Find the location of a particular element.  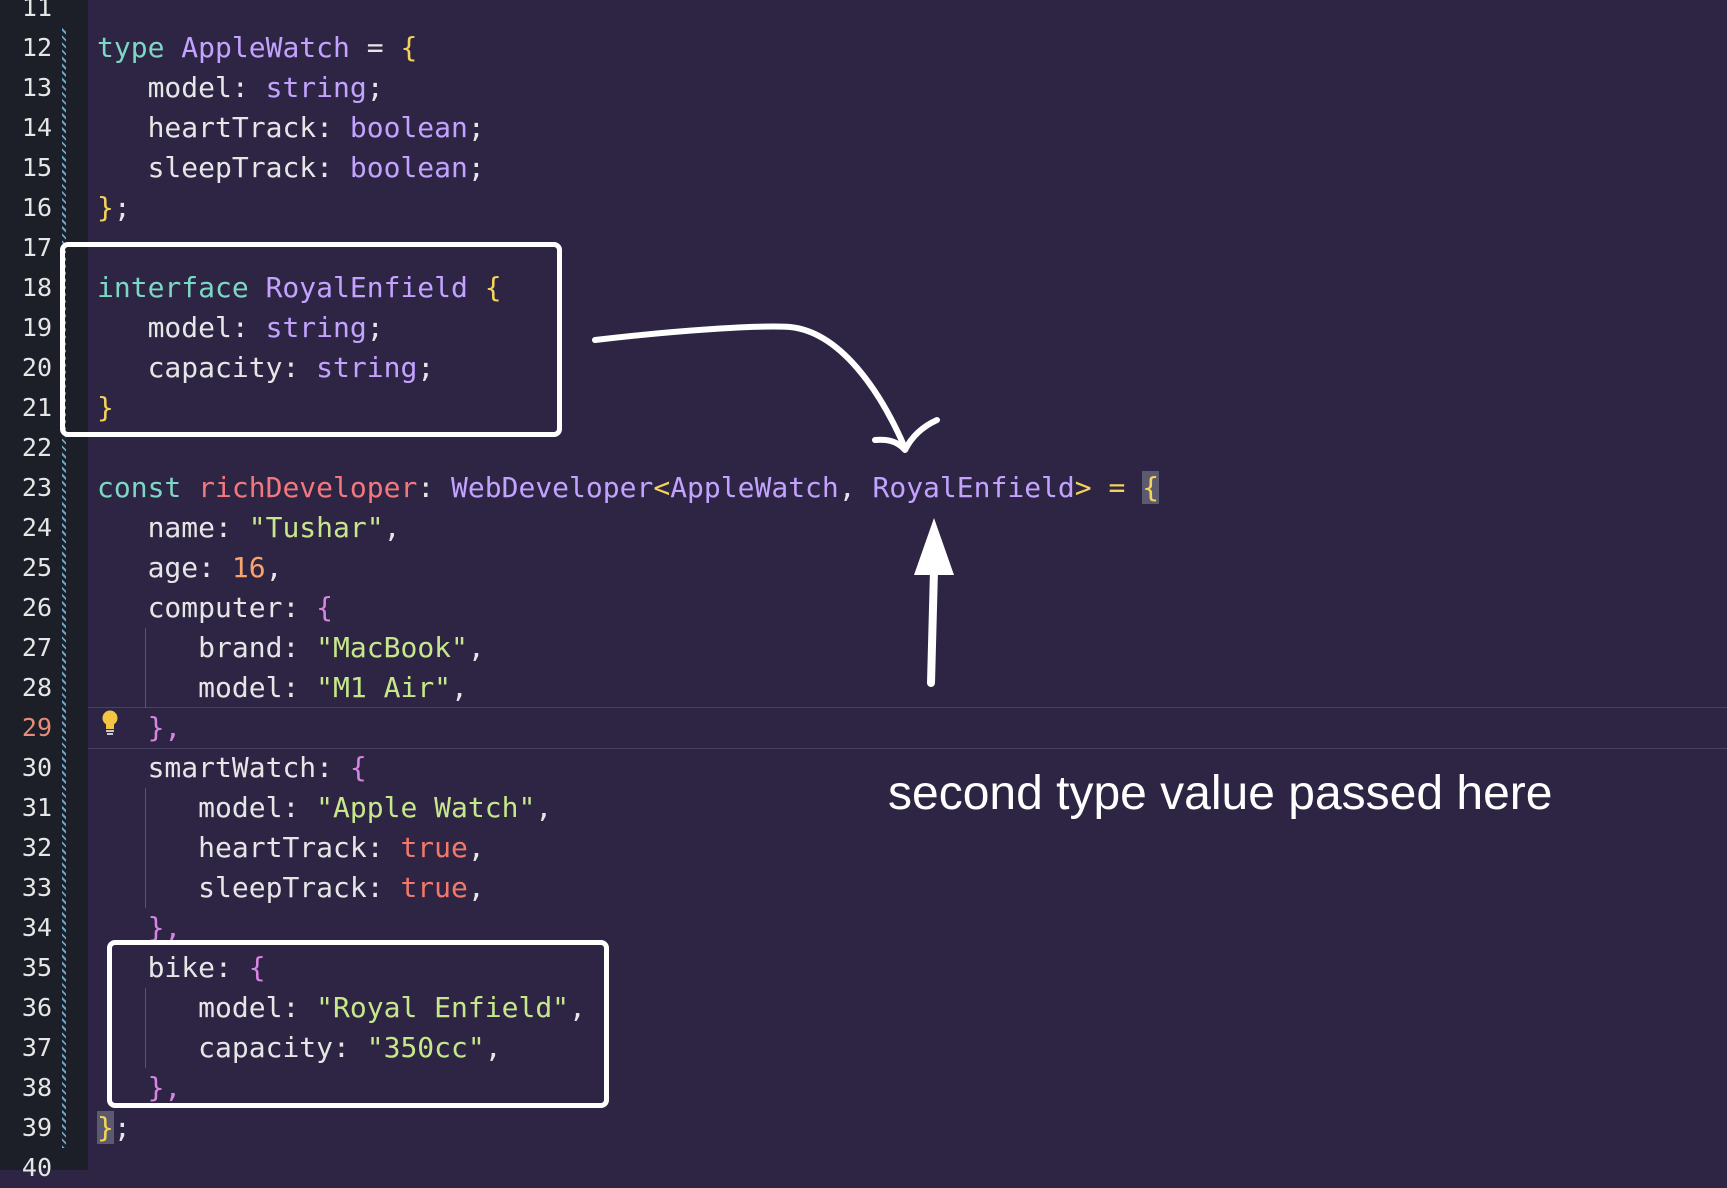

straight-arrow is located at coordinates (932, 626).